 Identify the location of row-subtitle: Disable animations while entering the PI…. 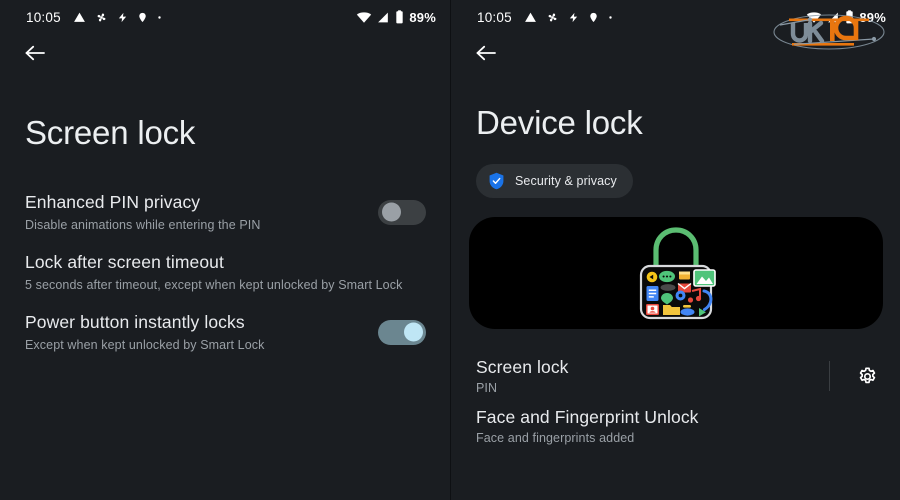
(143, 224).